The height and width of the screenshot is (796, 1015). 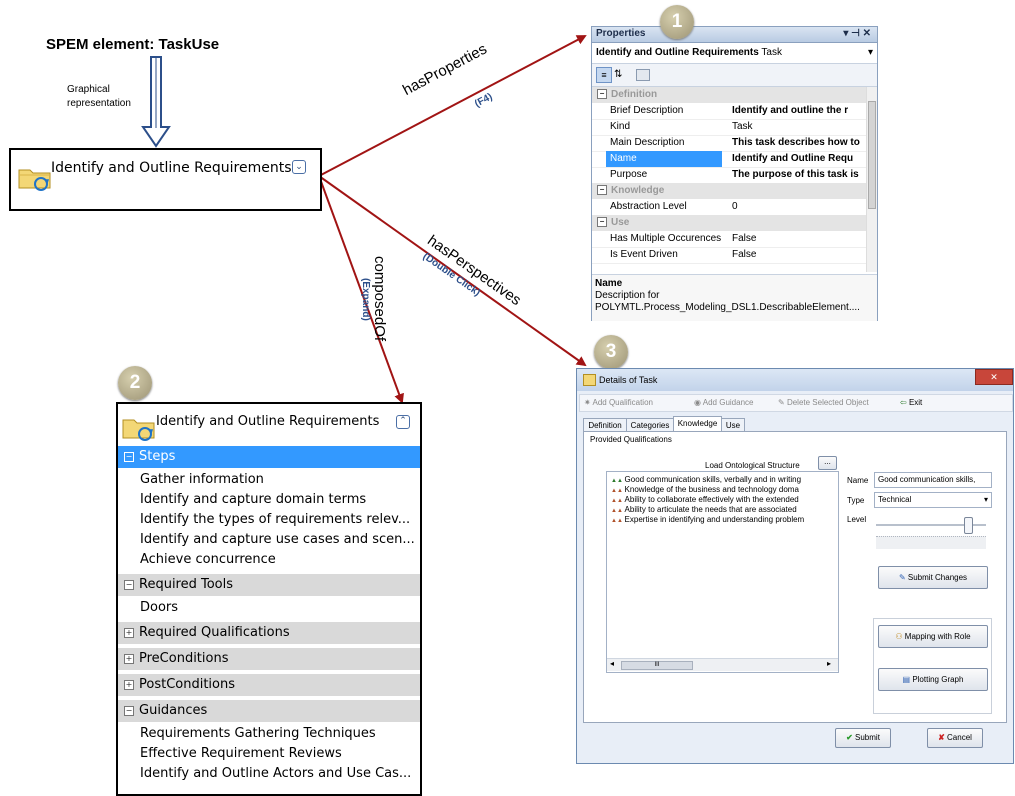 I want to click on tree-item: Gather information, so click(x=202, y=480).